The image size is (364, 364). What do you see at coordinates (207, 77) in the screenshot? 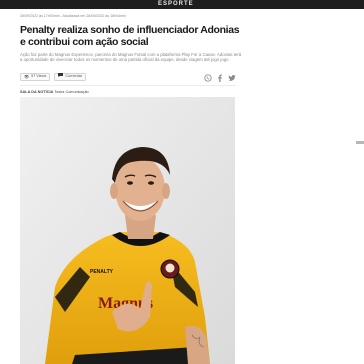
I see `whatsapp-icon` at bounding box center [207, 77].